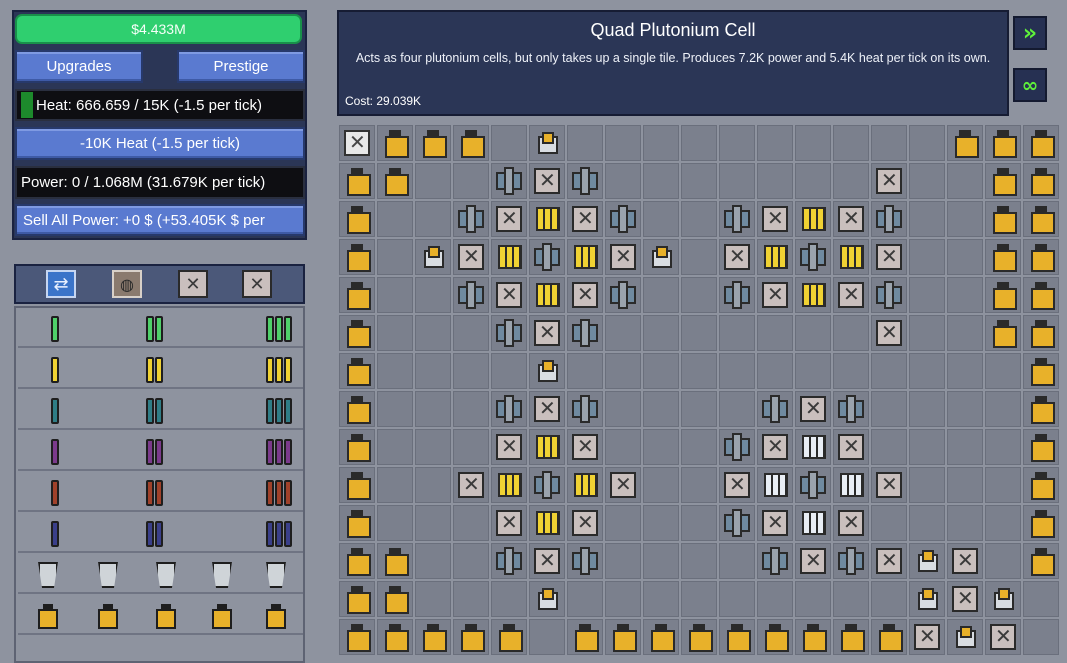 Image resolution: width=1067 pixels, height=663 pixels. I want to click on sell-power-button: Sell All Power: +0 $ (+53.405K $ per, so click(160, 220).